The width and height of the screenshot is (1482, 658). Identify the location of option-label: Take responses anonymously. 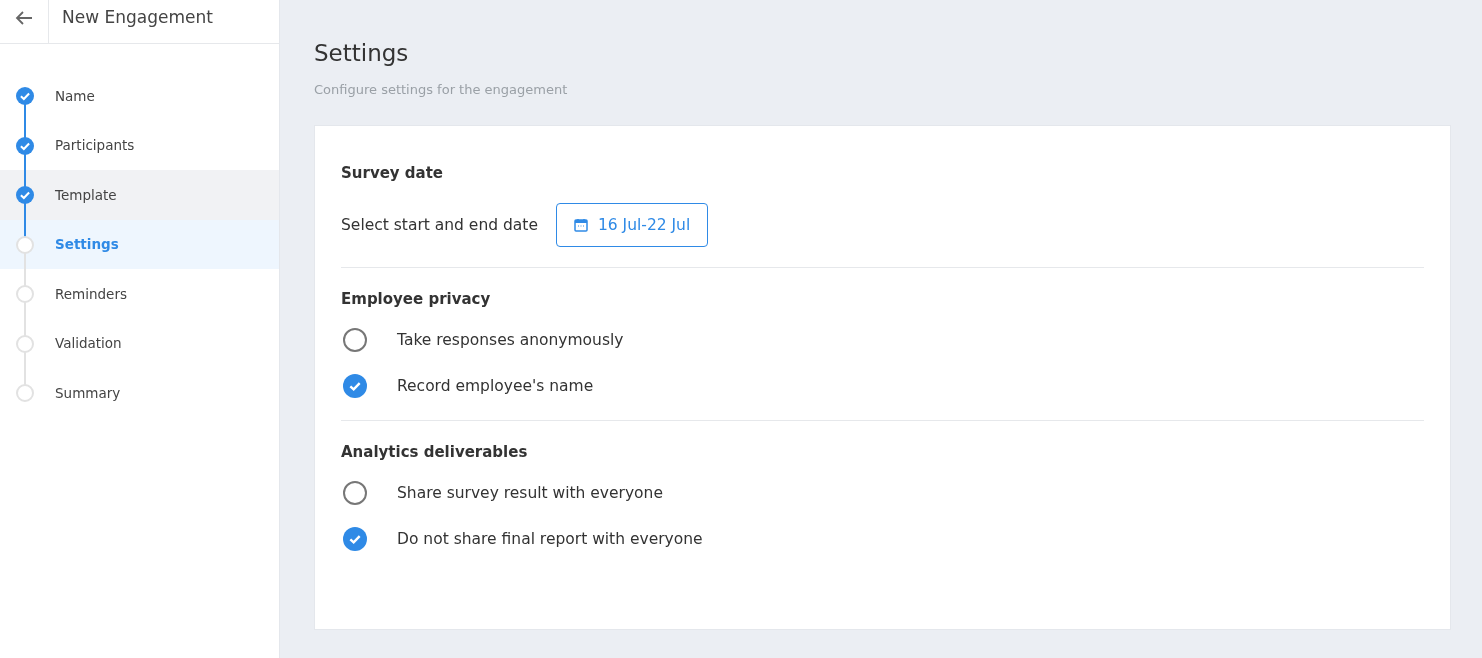
(510, 340).